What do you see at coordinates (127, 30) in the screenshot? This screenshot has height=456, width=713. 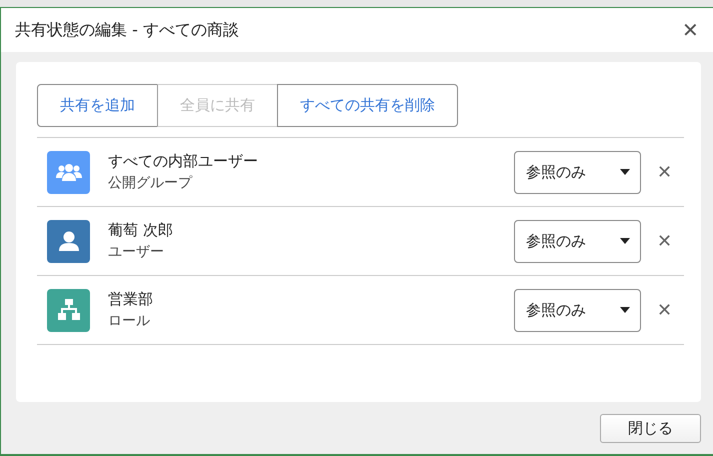 I see `window-title: 共有状態の編集 - すべての商談` at bounding box center [127, 30].